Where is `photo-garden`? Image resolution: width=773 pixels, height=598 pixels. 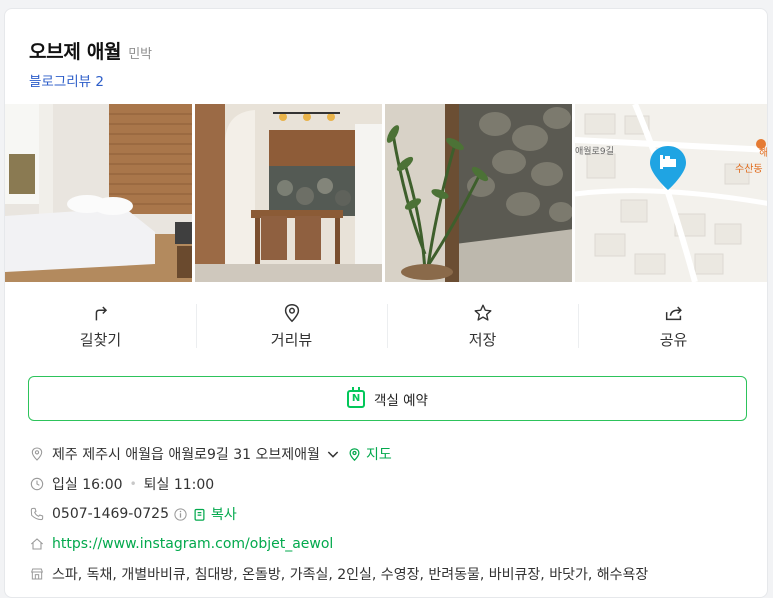 photo-garden is located at coordinates (479, 193).